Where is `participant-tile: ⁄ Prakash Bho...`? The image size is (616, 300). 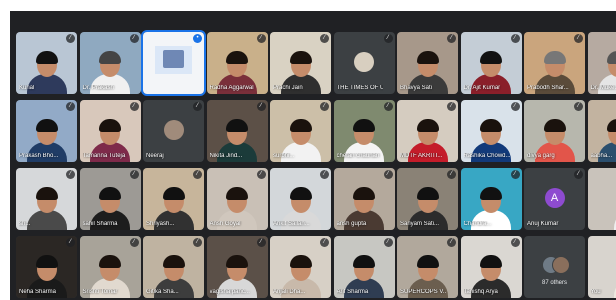
participant-tile: ⁄ Prakash Bho... is located at coordinates (46, 131).